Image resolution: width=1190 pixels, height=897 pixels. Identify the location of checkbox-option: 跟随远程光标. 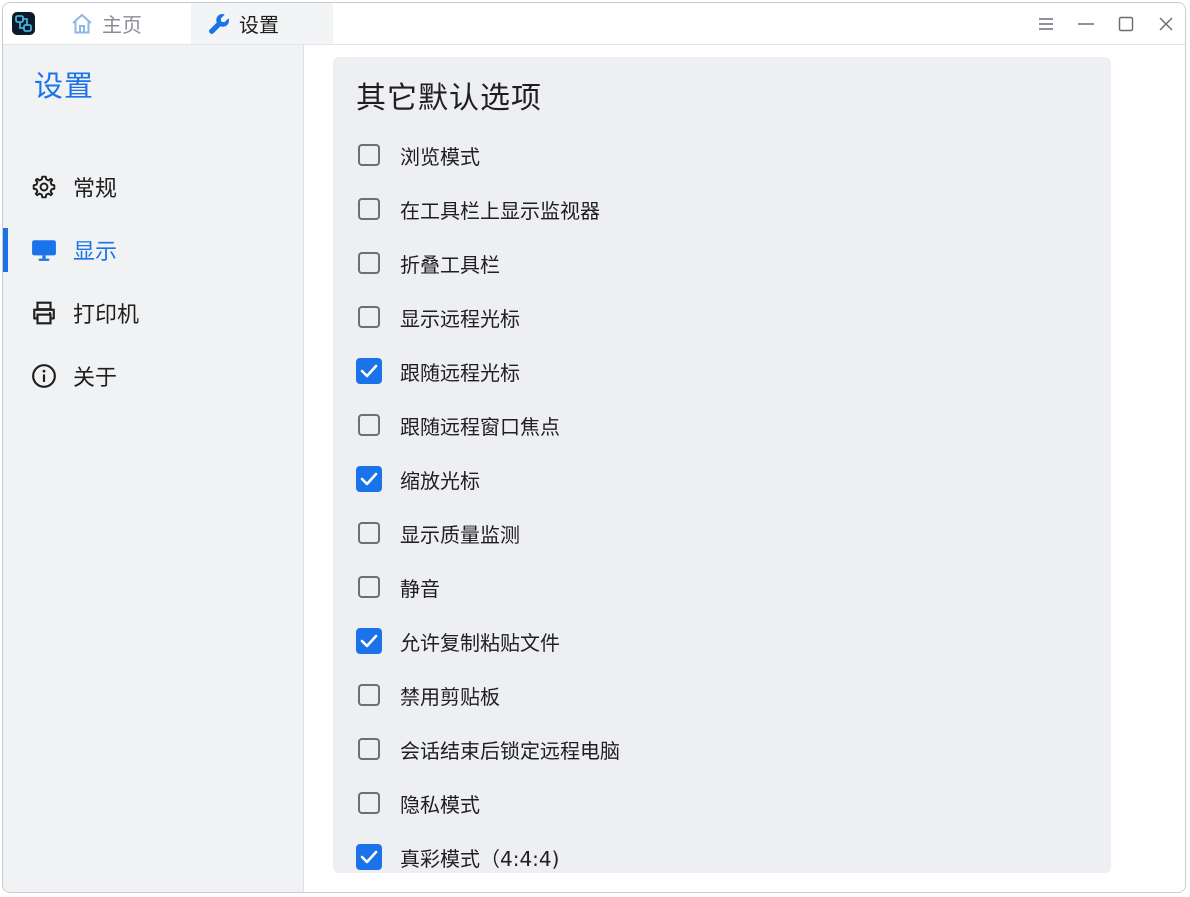
(722, 371).